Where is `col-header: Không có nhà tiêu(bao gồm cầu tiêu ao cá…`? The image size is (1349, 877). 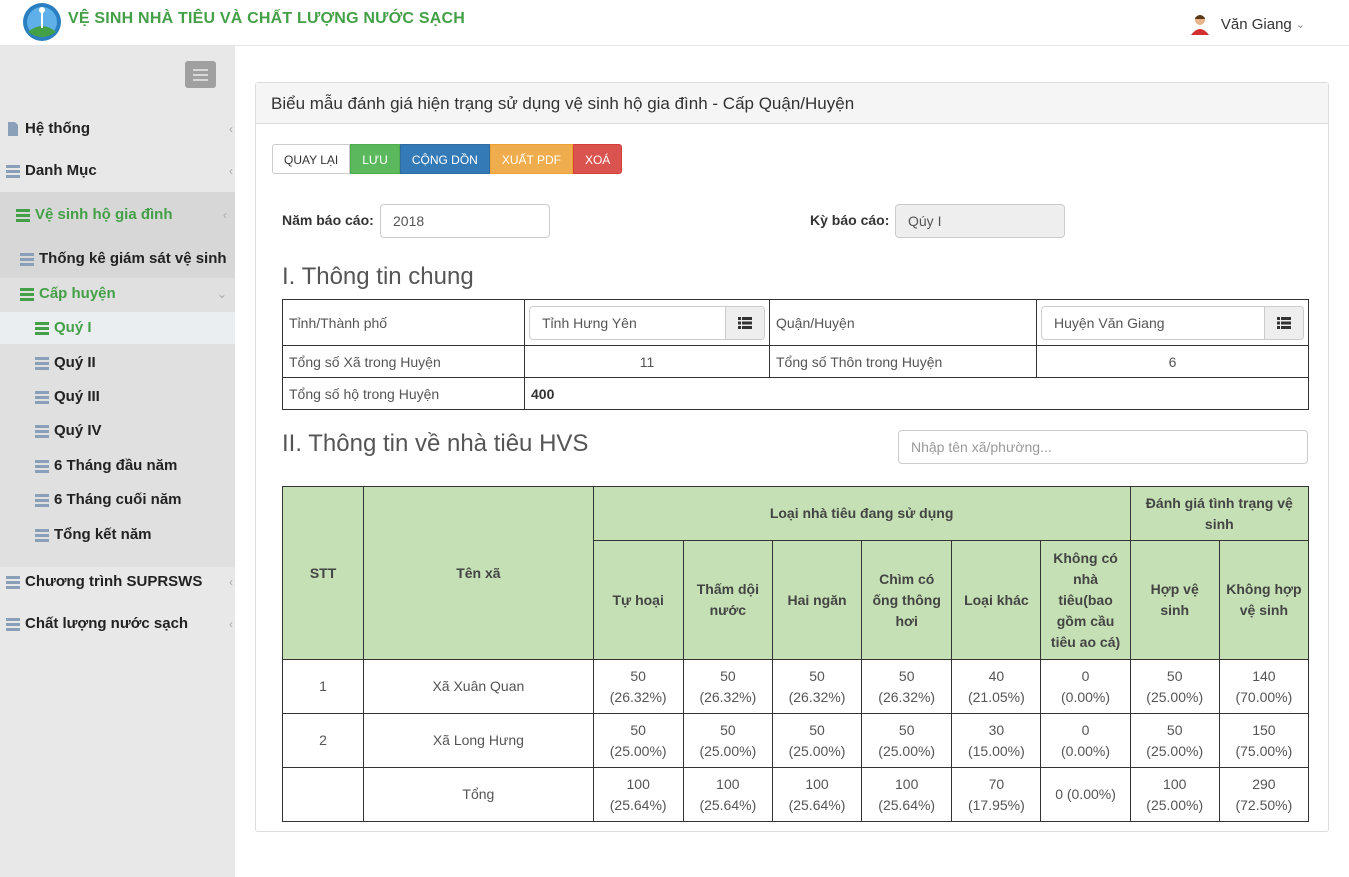 col-header: Không có nhà tiêu(bao gồm cầu tiêu ao cá… is located at coordinates (1085, 600).